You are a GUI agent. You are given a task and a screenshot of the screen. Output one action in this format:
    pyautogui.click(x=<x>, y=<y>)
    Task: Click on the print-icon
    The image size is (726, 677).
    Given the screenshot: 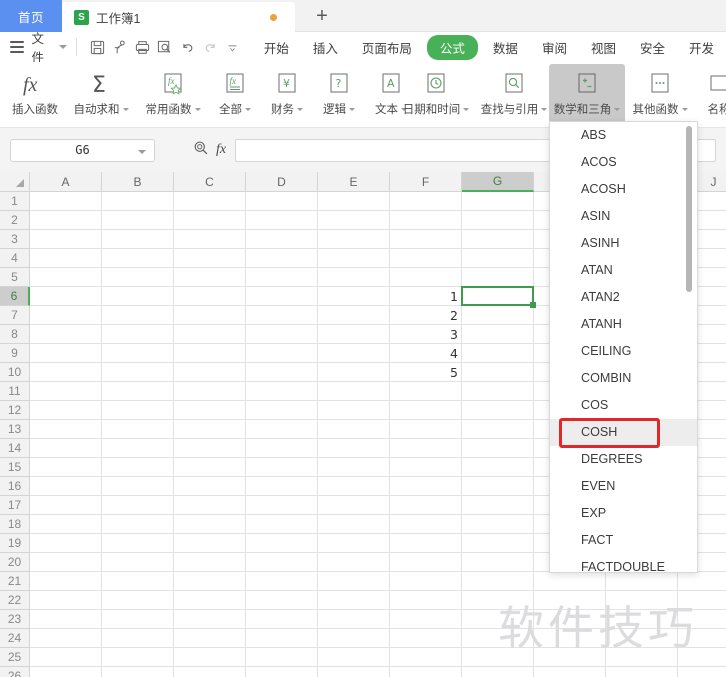 What is the action you would take?
    pyautogui.click(x=142, y=47)
    